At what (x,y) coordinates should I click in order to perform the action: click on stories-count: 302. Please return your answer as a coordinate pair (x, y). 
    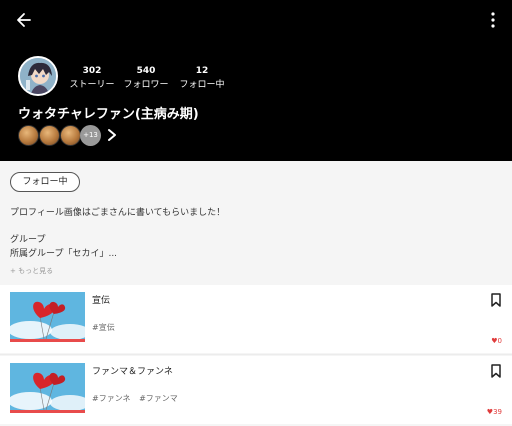
    Looking at the image, I should click on (92, 71).